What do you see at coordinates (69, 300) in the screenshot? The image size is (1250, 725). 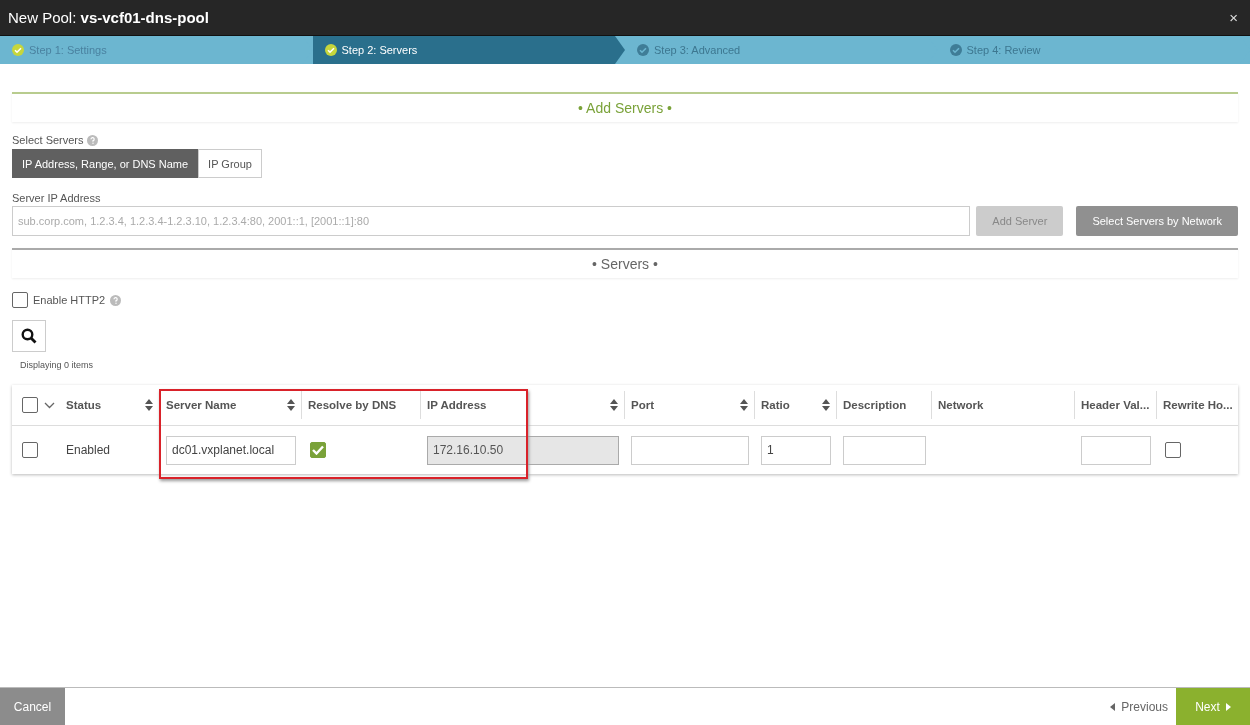 I see `checkbox-label: Enable HTTP2` at bounding box center [69, 300].